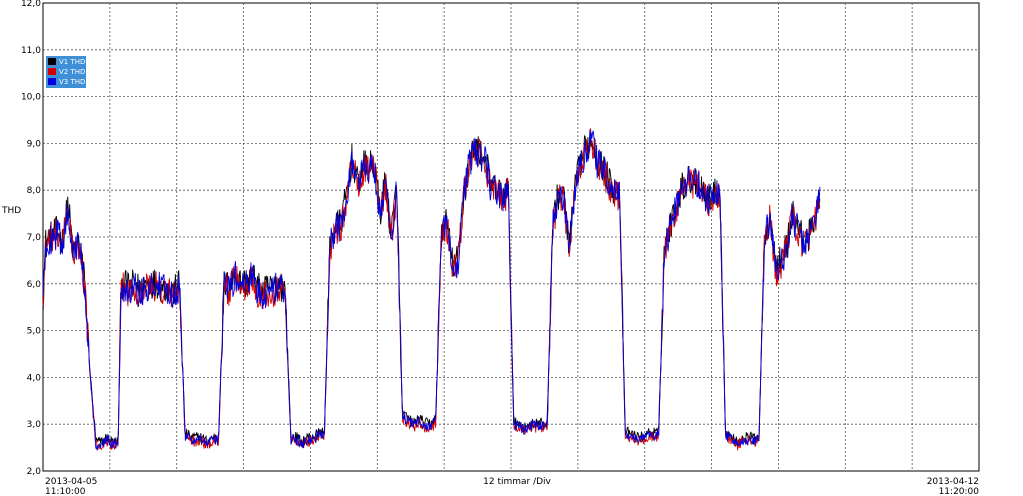 The width and height of the screenshot is (1023, 496). Describe the element at coordinates (34, 285) in the screenshot. I see `y-tick-label: 6,0` at that location.